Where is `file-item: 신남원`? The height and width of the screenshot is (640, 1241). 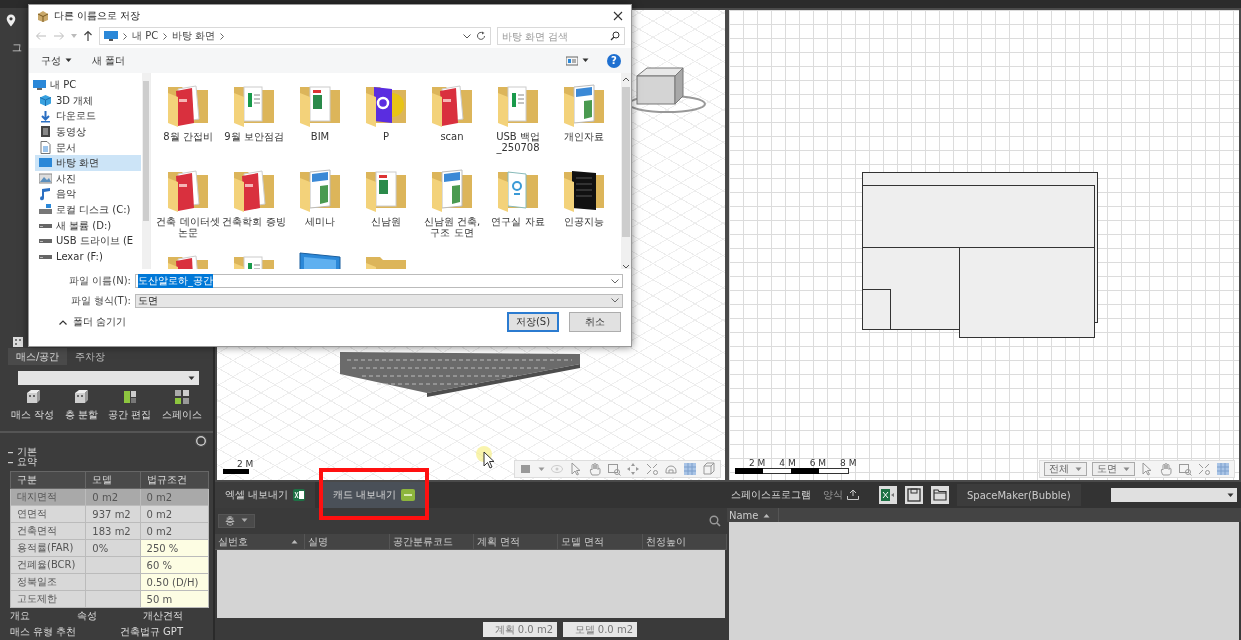 file-item: 신남원 is located at coordinates (386, 209).